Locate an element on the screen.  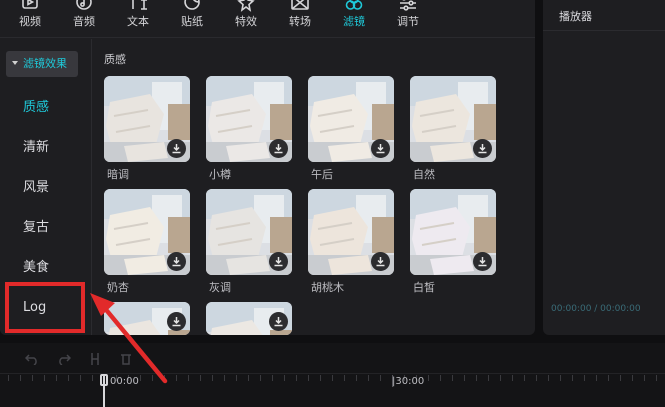
tab-effects: 特效 is located at coordinates (246, 18).